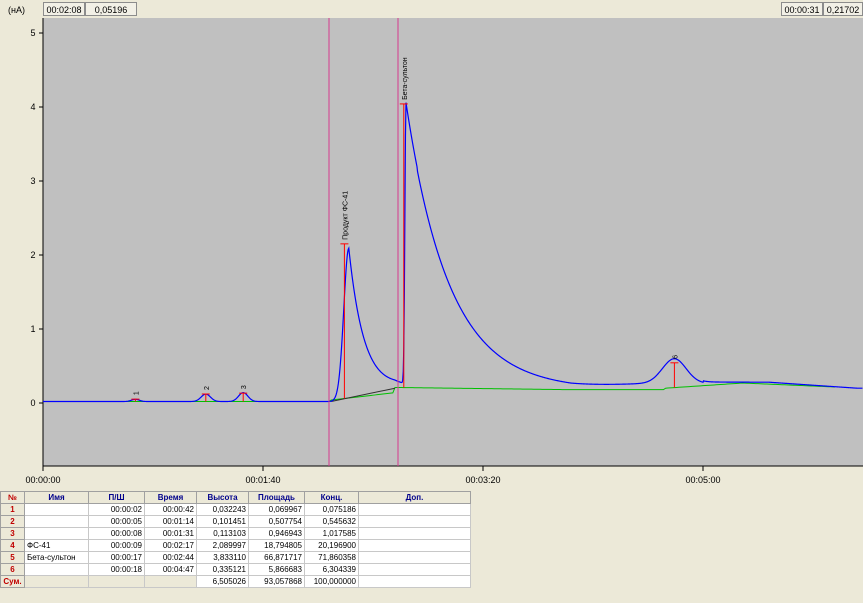  What do you see at coordinates (207, 388) in the screenshot?
I see `peak-label: 2` at bounding box center [207, 388].